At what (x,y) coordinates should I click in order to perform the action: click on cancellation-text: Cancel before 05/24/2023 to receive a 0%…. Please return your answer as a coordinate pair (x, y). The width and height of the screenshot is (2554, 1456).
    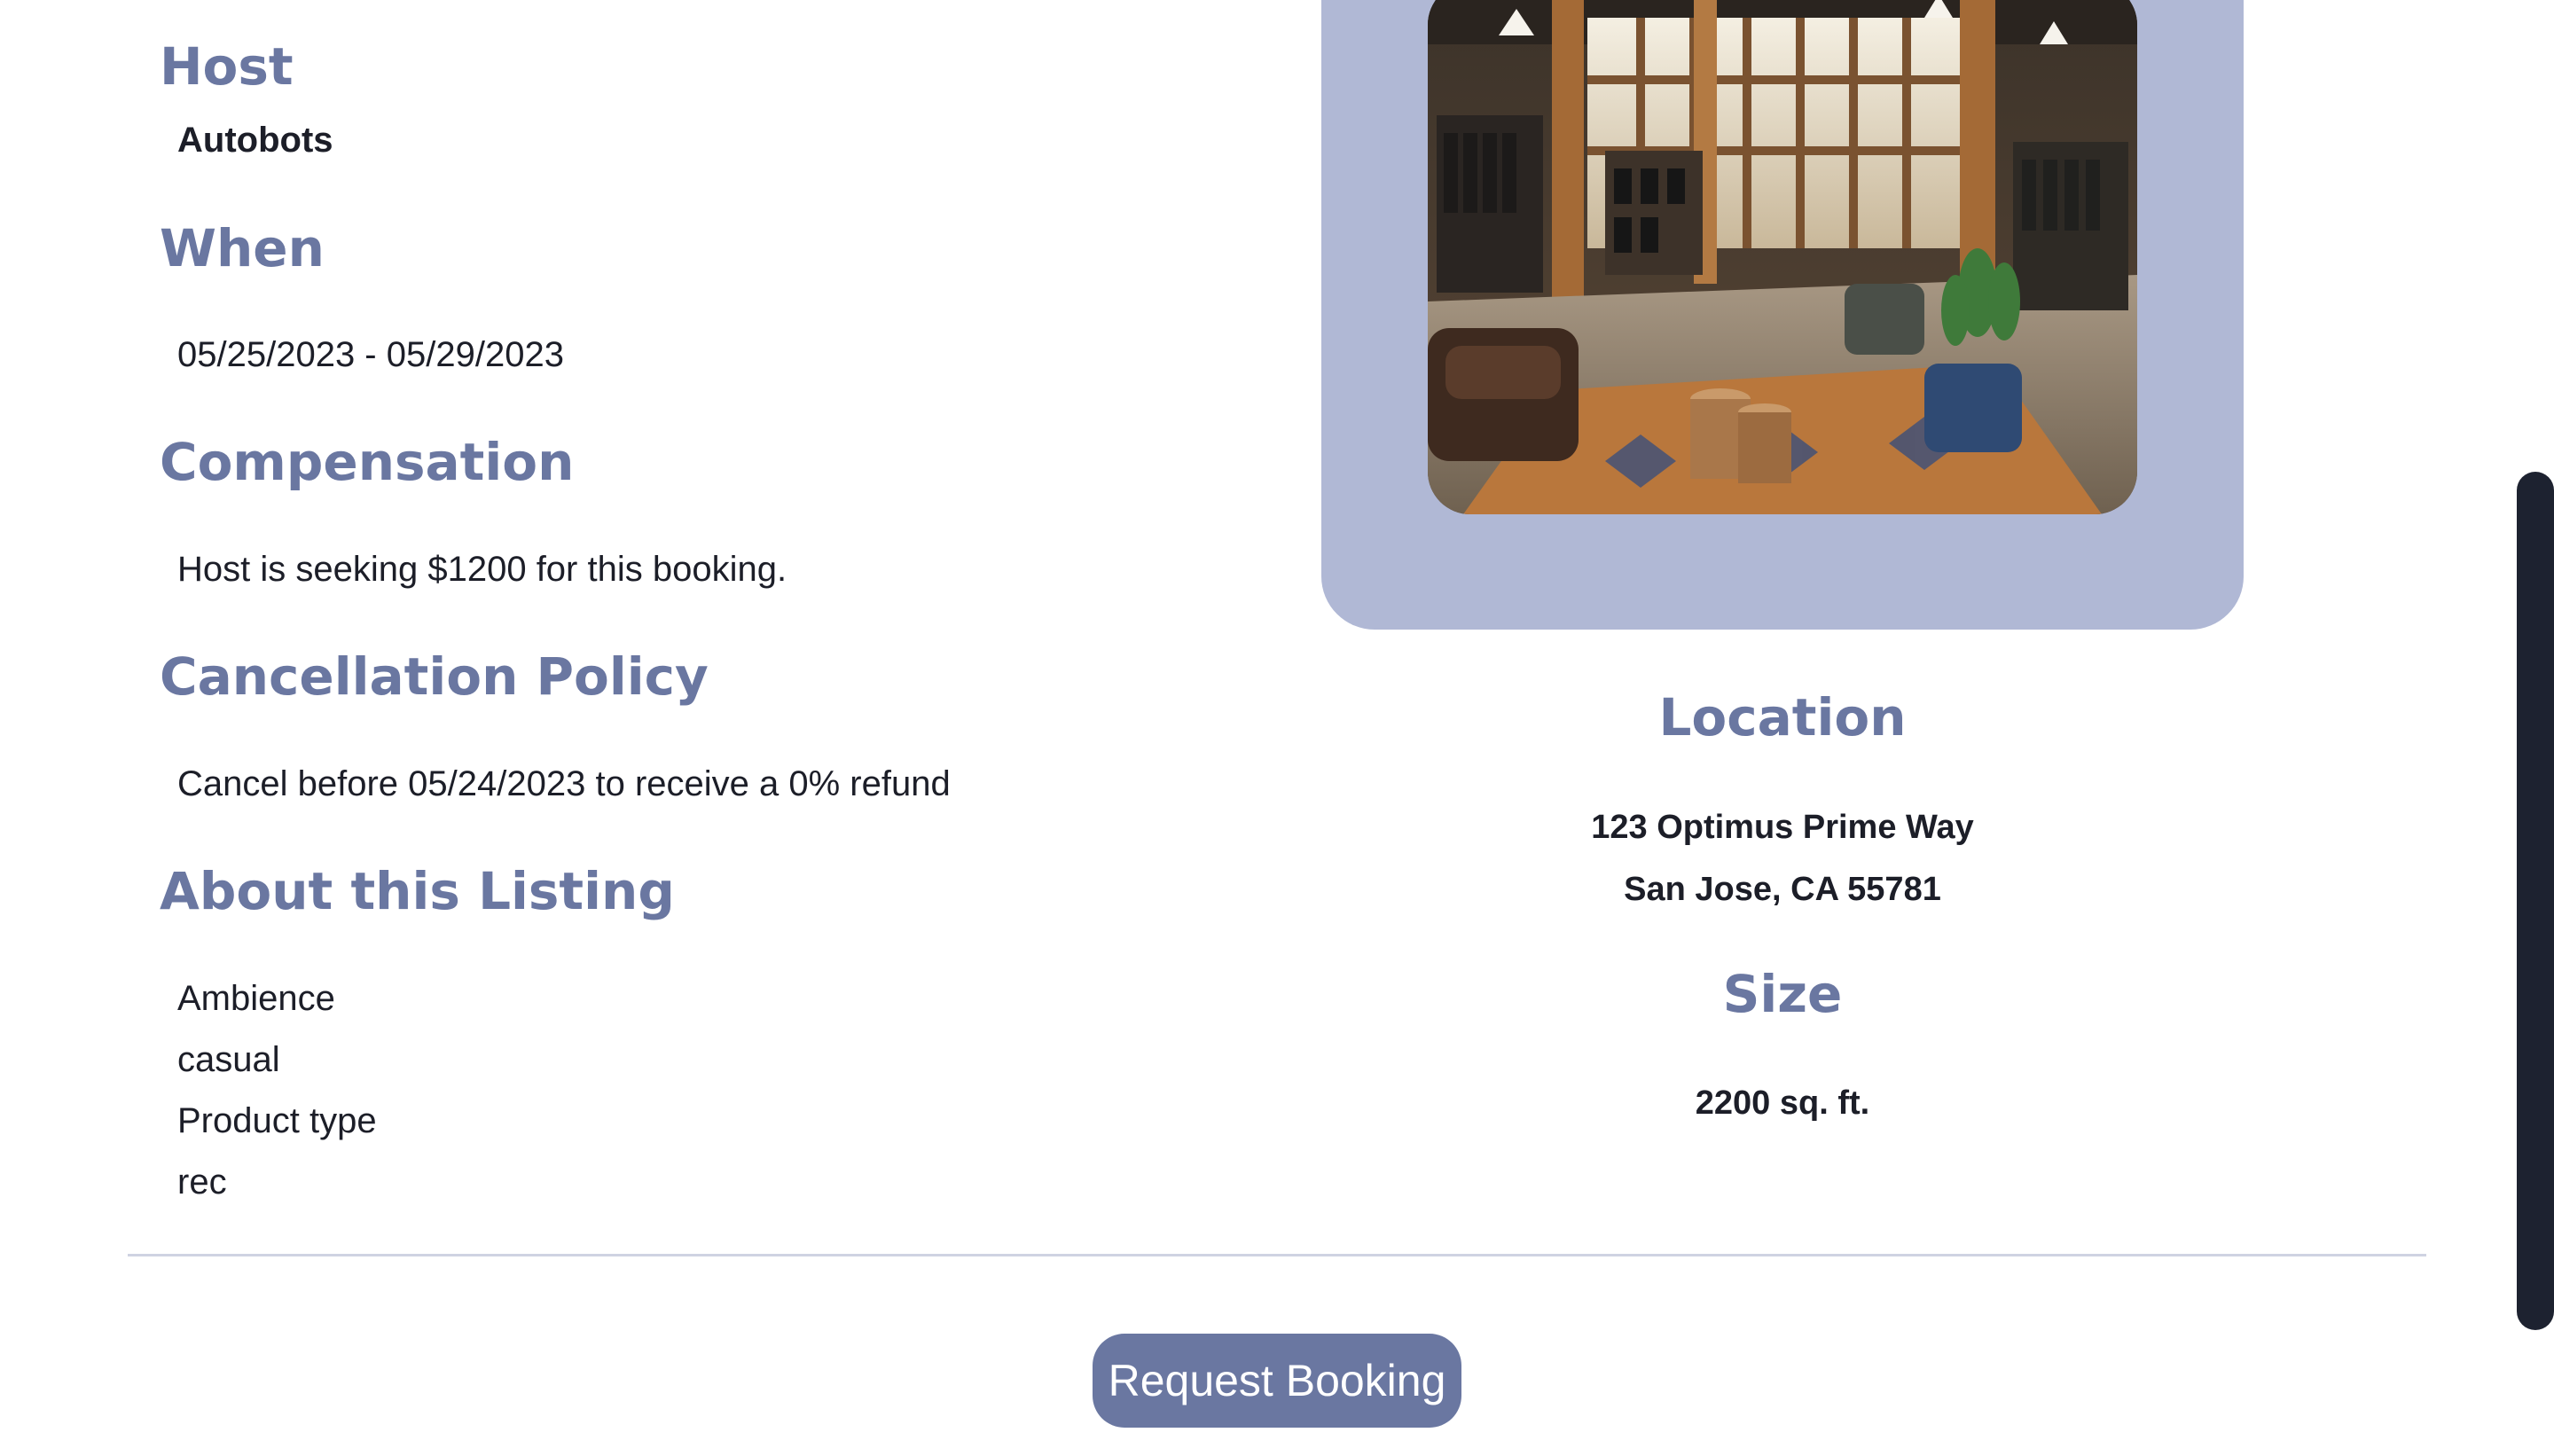
    Looking at the image, I should click on (564, 783).